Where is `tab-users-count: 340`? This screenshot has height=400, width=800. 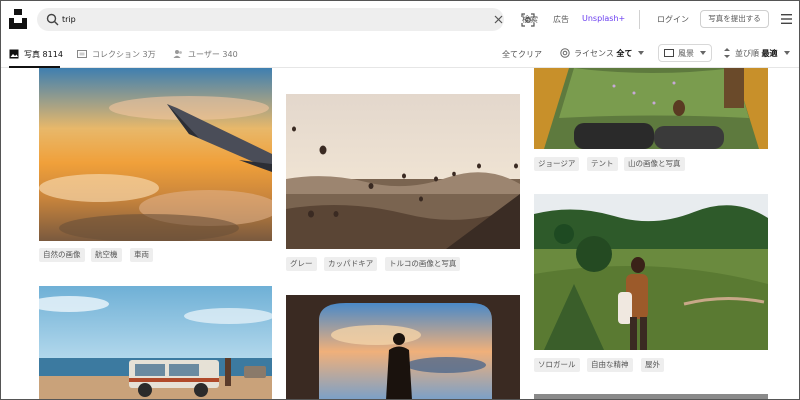 tab-users-count: 340 is located at coordinates (230, 54).